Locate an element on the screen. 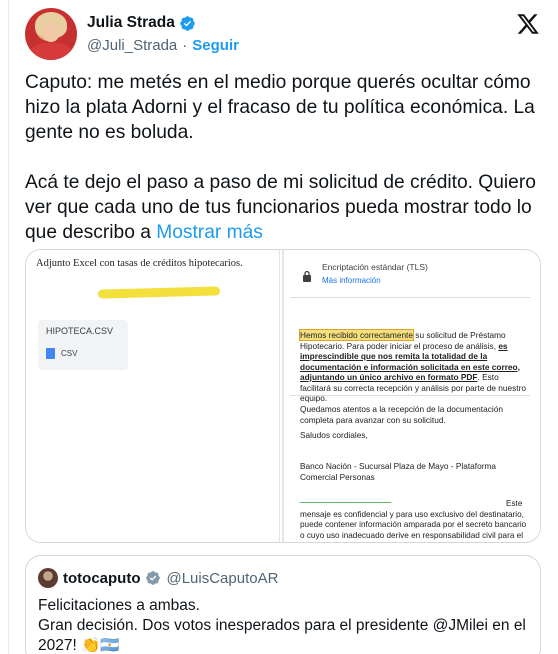  attachment-card: HIPOTECA.CSV CSV is located at coordinates (83, 345).